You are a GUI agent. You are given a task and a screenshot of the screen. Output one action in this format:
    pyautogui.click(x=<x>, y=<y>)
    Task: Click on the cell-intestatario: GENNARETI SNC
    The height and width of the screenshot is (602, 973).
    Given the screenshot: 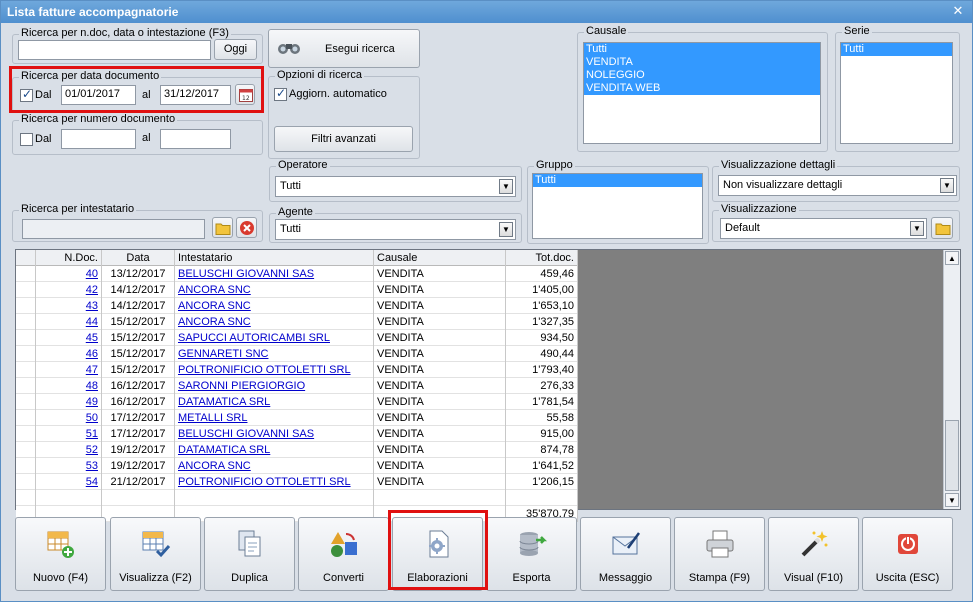 What is the action you would take?
    pyautogui.click(x=274, y=354)
    